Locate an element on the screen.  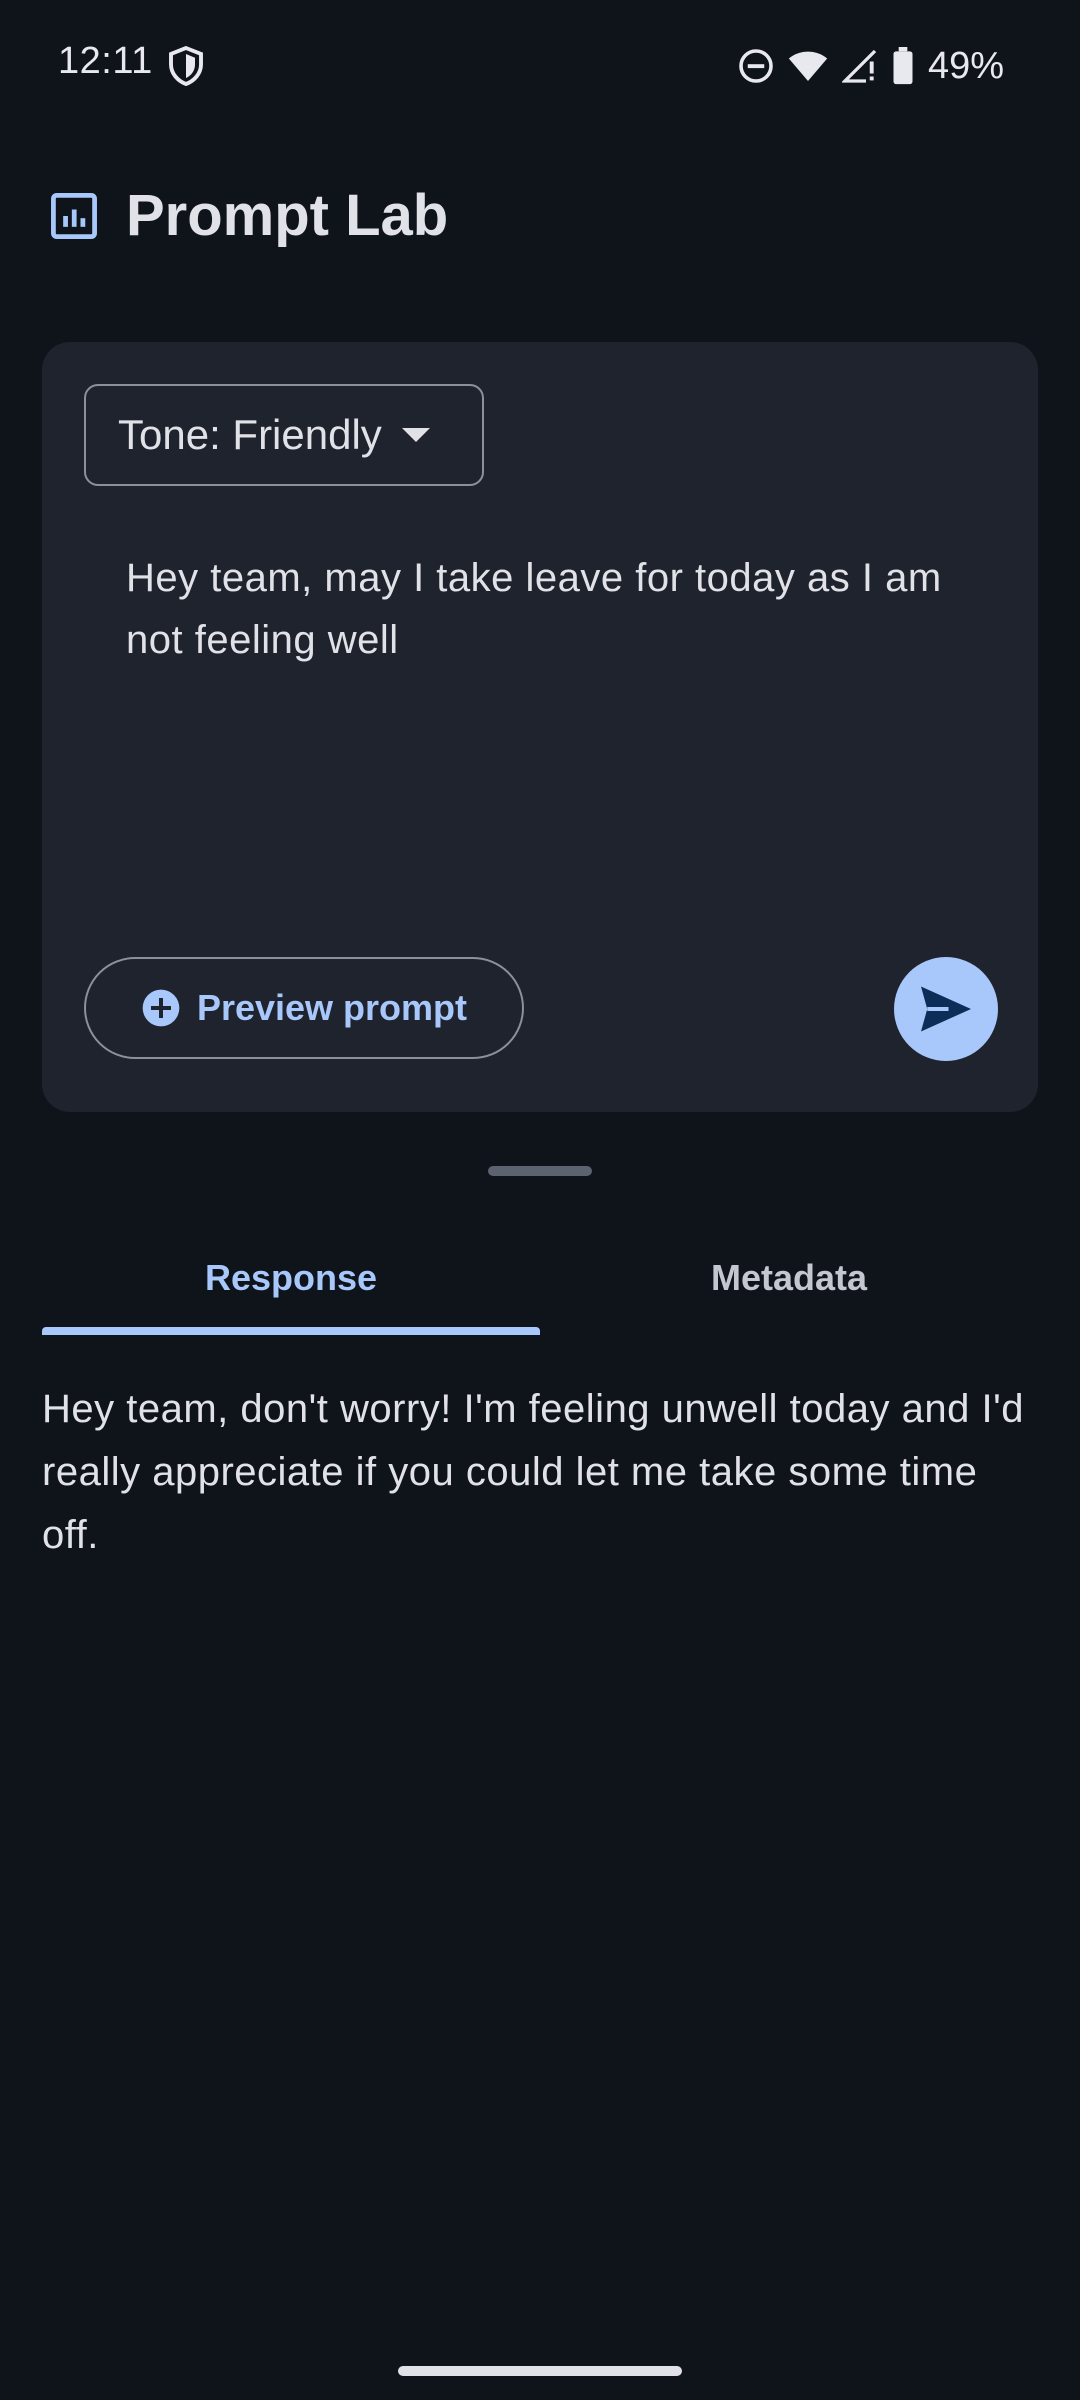
send-icon is located at coordinates (946, 1009).